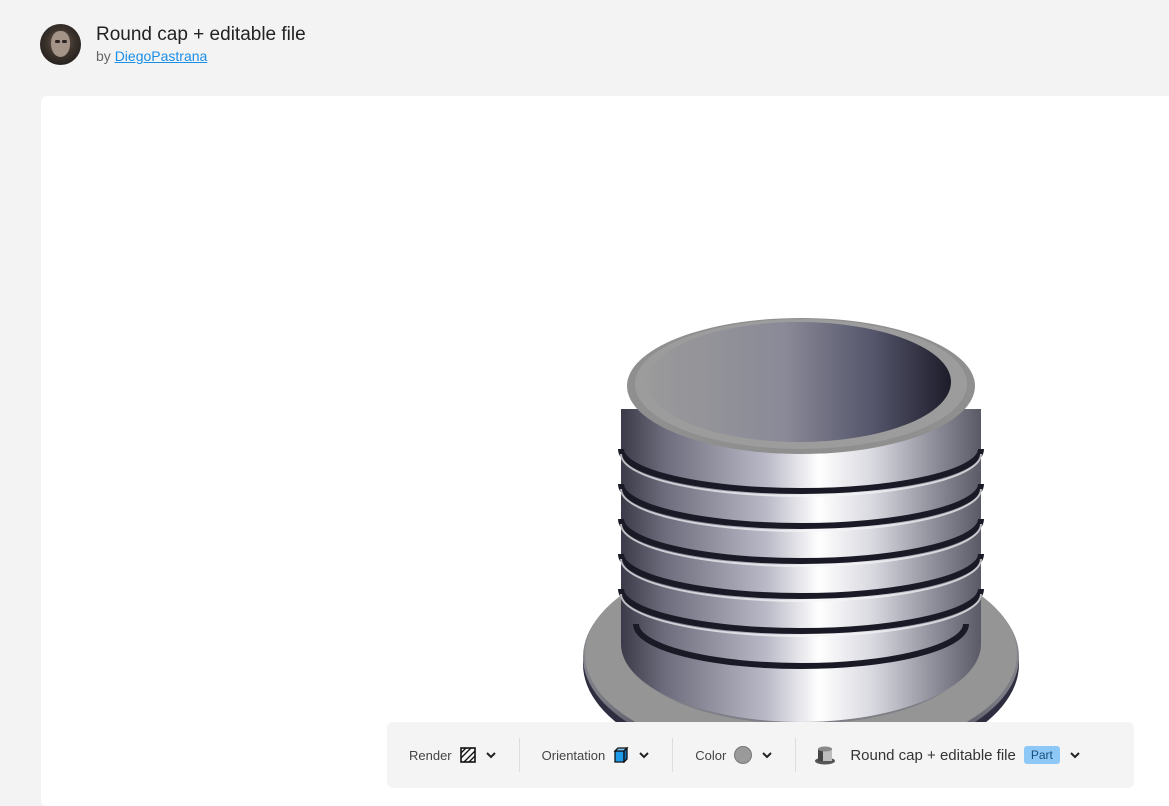 The image size is (1169, 806). Describe the element at coordinates (743, 755) in the screenshot. I see `color-swatch` at that location.